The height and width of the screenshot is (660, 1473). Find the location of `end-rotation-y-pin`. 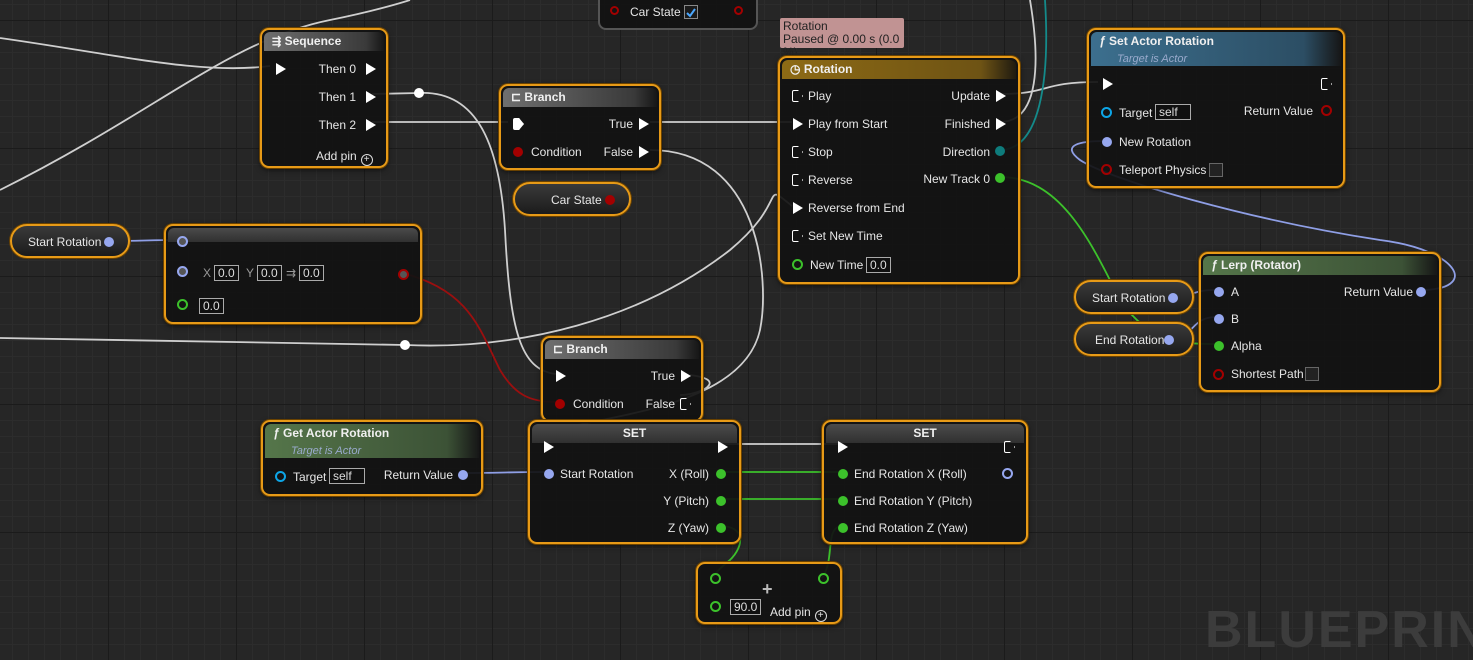

end-rotation-y-pin is located at coordinates (843, 501).